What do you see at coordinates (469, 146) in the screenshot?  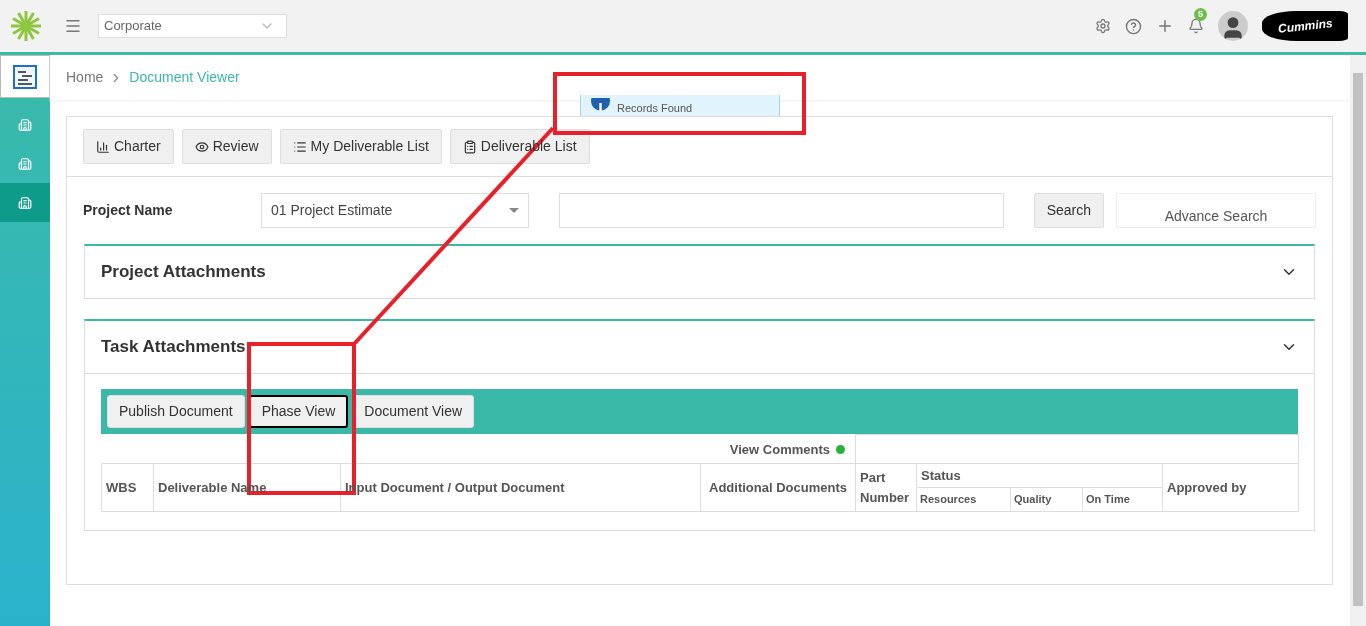 I see `clipboard-icon` at bounding box center [469, 146].